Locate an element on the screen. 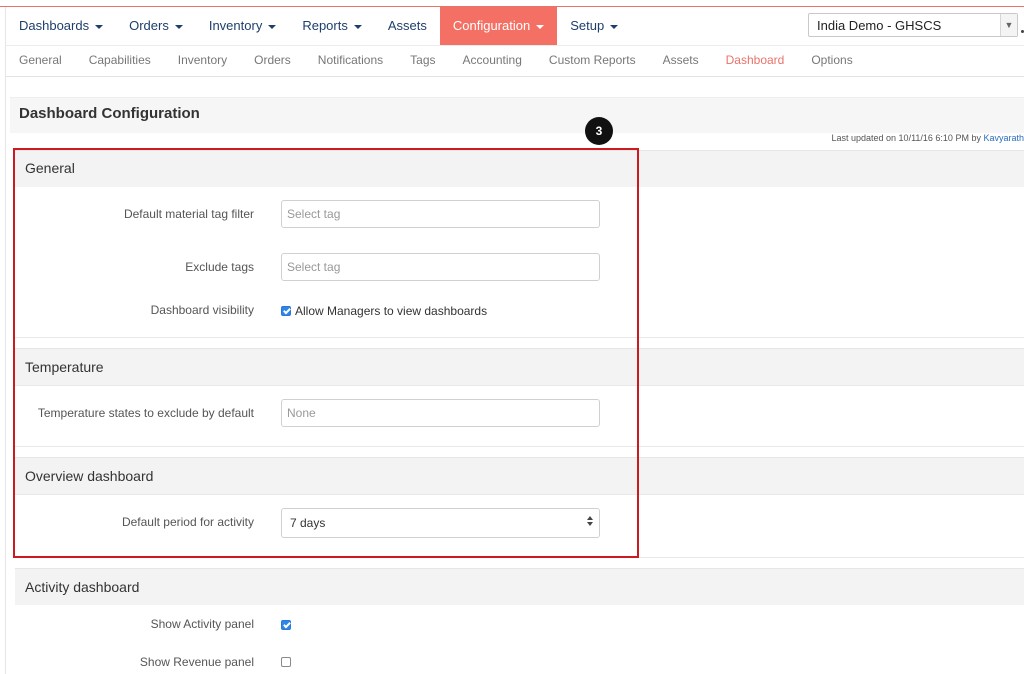  temperature-exclude-input: None is located at coordinates (440, 413).